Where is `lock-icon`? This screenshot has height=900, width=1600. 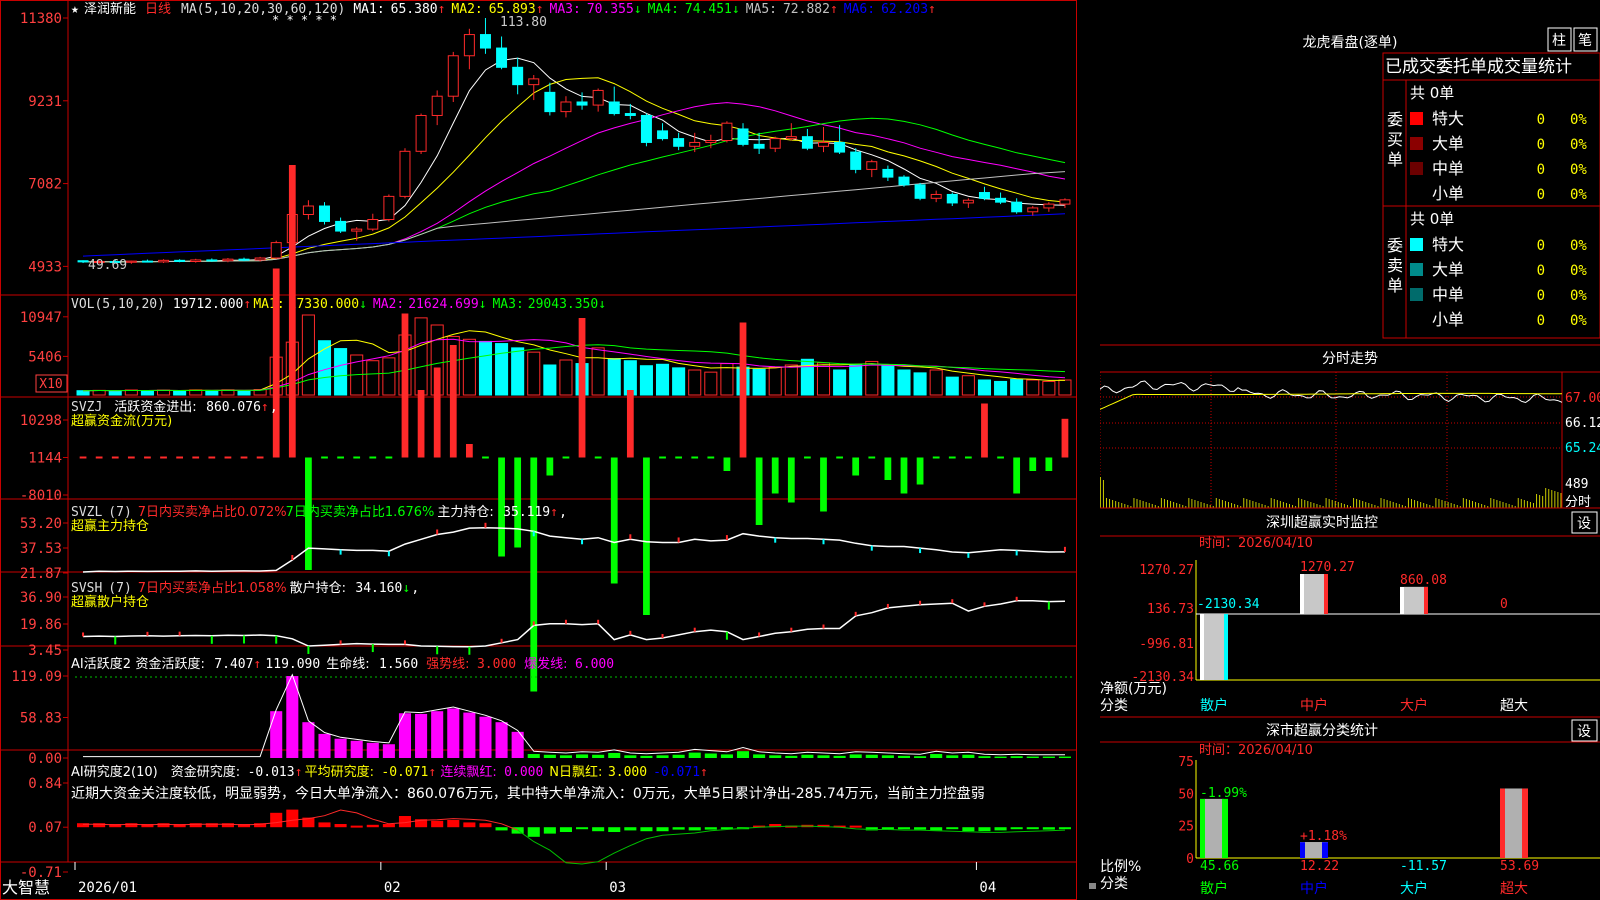
lock-icon is located at coordinates (1092, 886).